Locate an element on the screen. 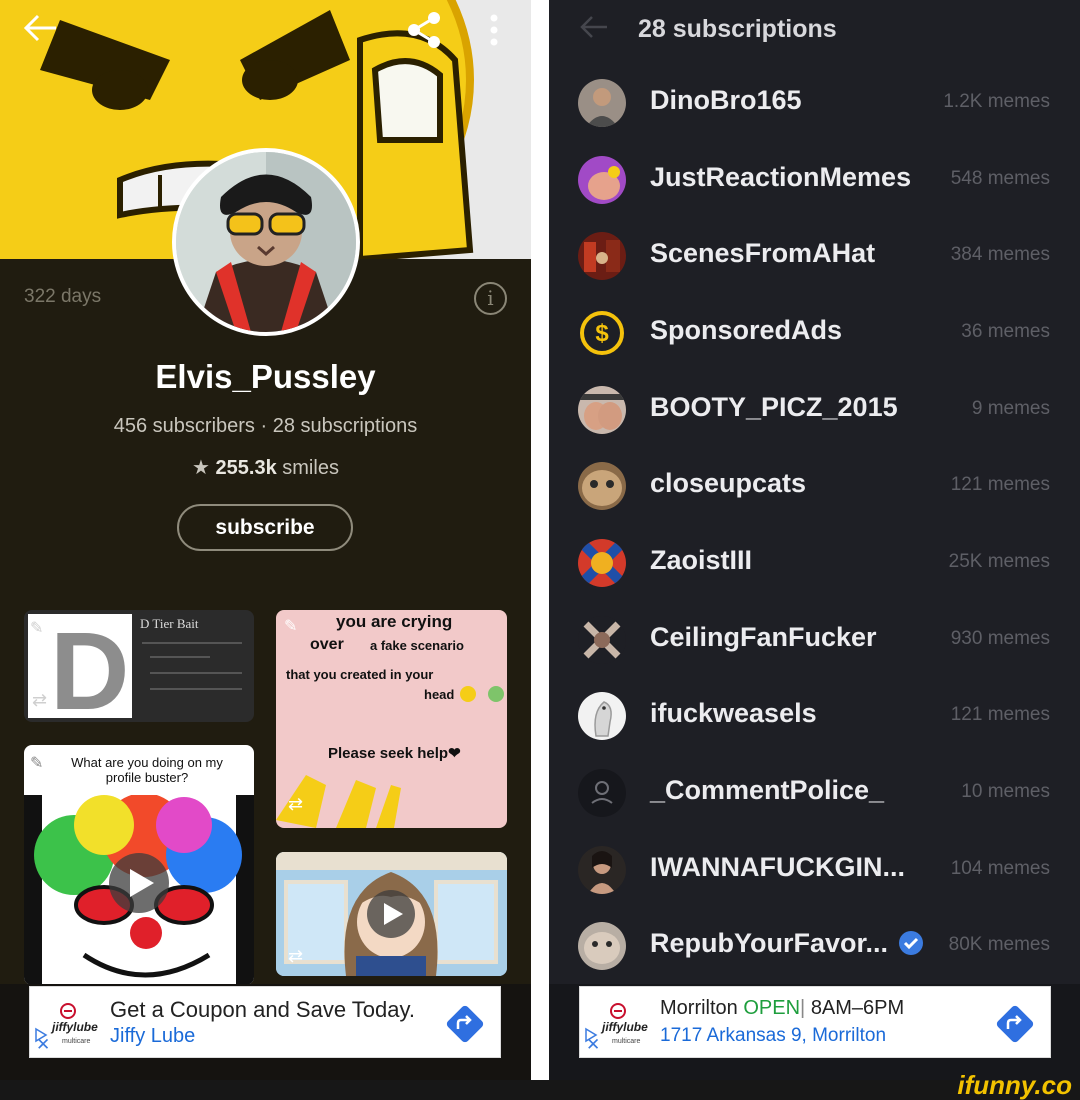 The height and width of the screenshot is (1100, 1080). subscribe-button: subscribe is located at coordinates (265, 527).